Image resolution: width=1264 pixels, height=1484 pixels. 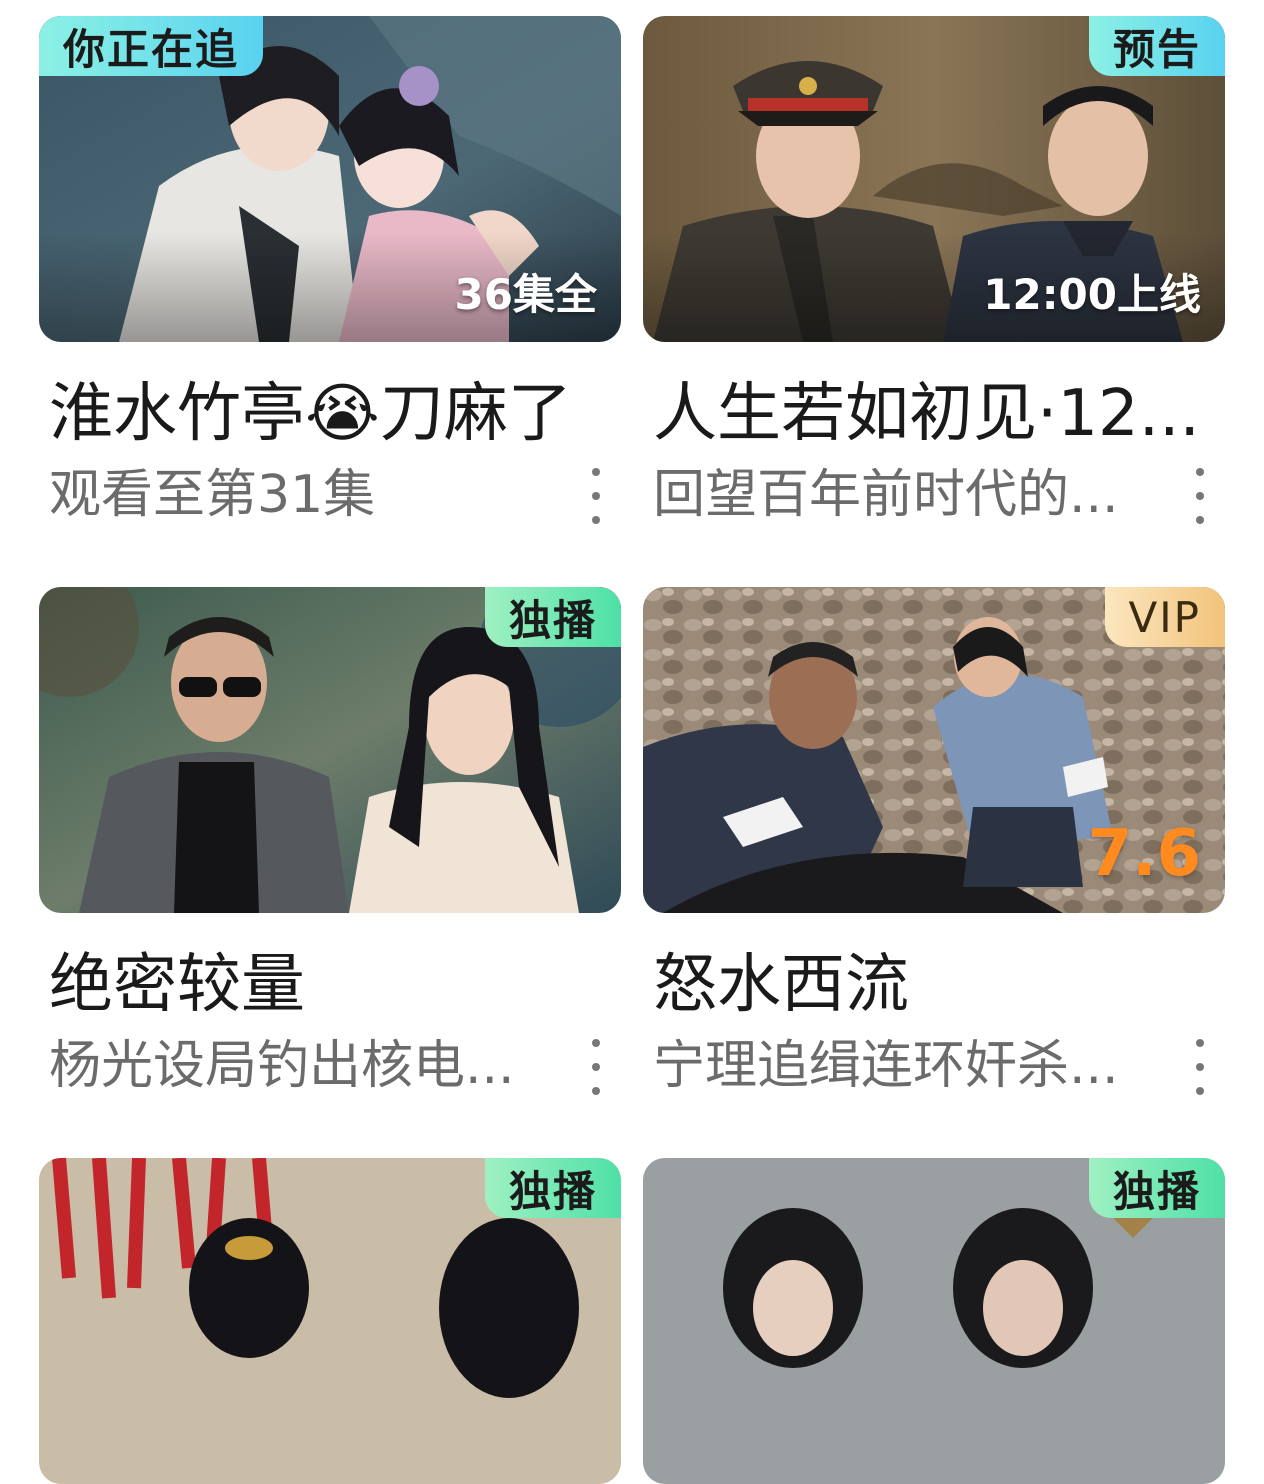 What do you see at coordinates (1164, 617) in the screenshot?
I see `vip-badge: VIP` at bounding box center [1164, 617].